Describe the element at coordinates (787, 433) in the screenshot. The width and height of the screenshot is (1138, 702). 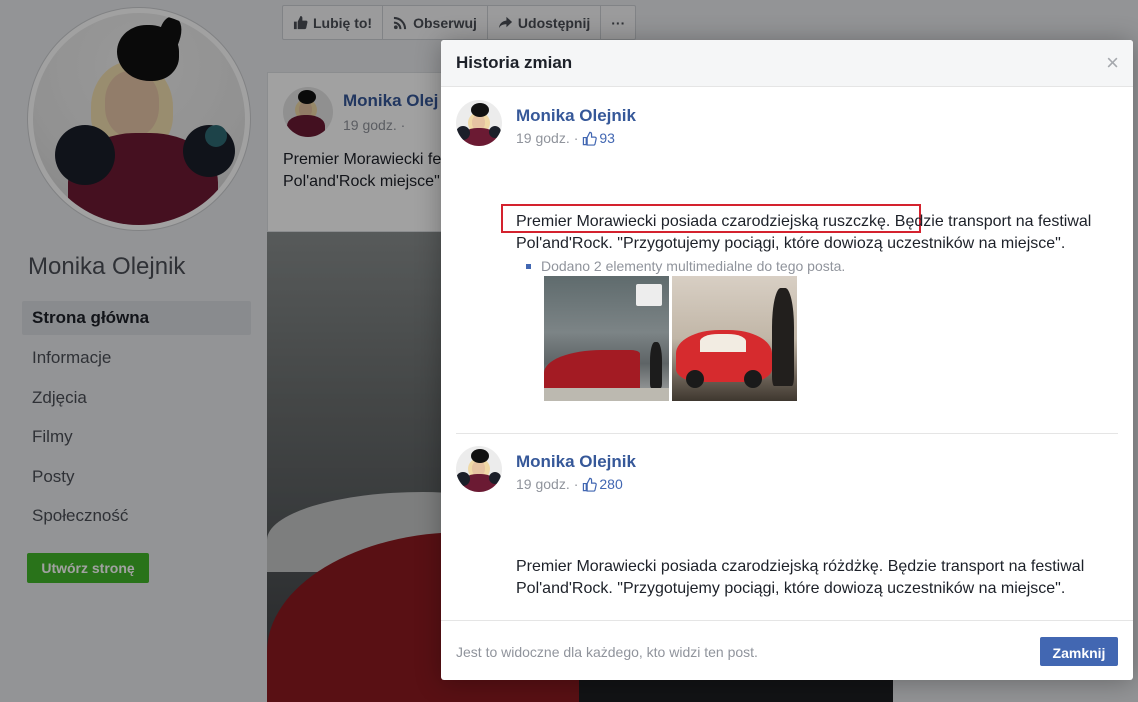
I see `revision-divider` at that location.